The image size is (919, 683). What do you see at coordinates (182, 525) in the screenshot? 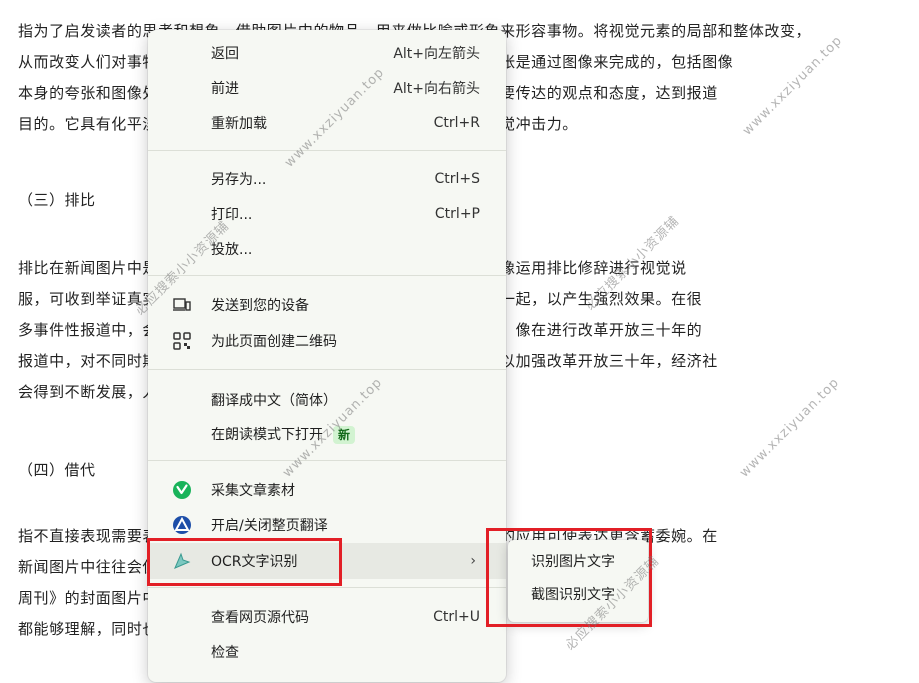
I see `translate-triangle-icon` at bounding box center [182, 525].